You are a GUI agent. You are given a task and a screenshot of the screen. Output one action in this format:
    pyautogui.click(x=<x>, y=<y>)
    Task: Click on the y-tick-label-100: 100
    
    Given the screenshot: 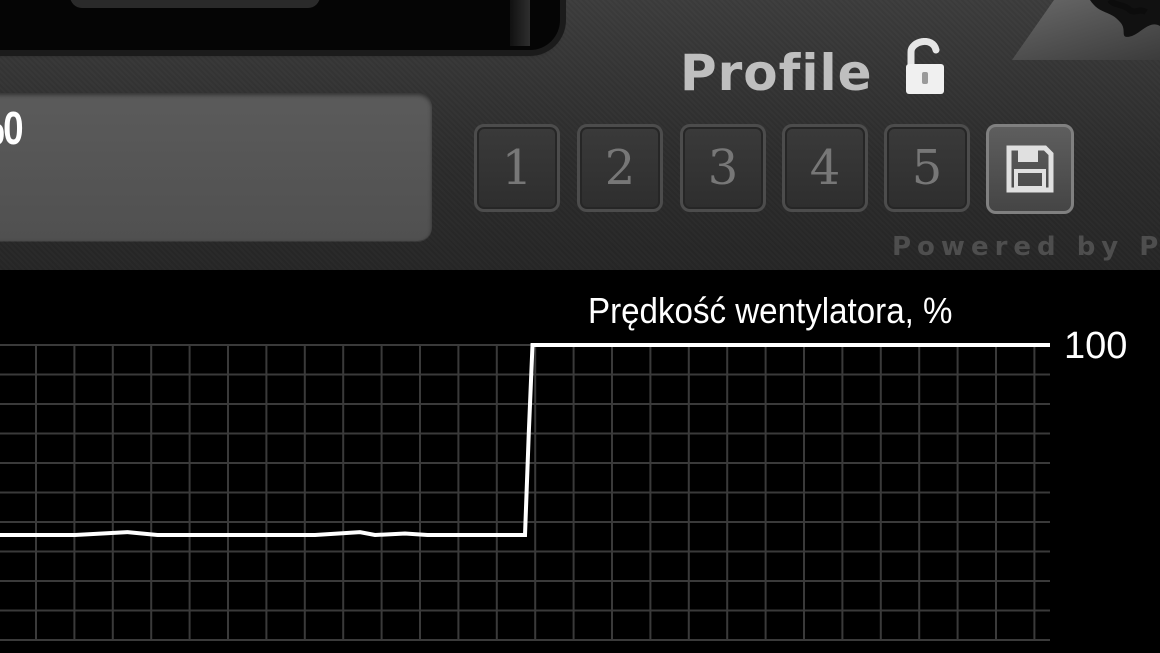 What is the action you would take?
    pyautogui.click(x=1095, y=346)
    